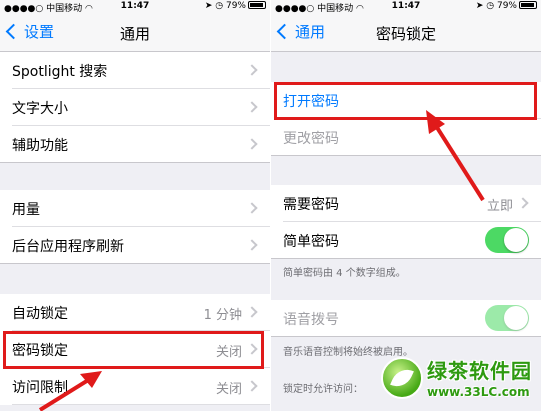 The image size is (541, 411). What do you see at coordinates (479, 371) in the screenshot?
I see `watermark-title: 绿茶软件园` at bounding box center [479, 371].